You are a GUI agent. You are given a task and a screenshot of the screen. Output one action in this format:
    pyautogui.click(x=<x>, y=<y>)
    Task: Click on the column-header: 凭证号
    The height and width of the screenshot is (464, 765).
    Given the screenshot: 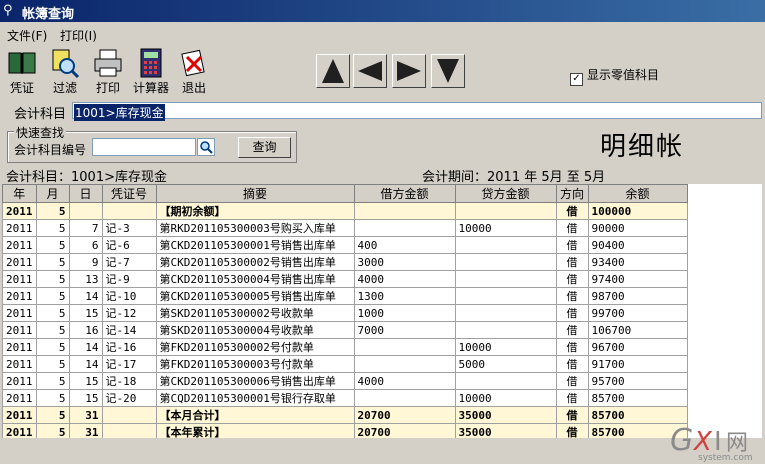 What is the action you would take?
    pyautogui.click(x=129, y=193)
    